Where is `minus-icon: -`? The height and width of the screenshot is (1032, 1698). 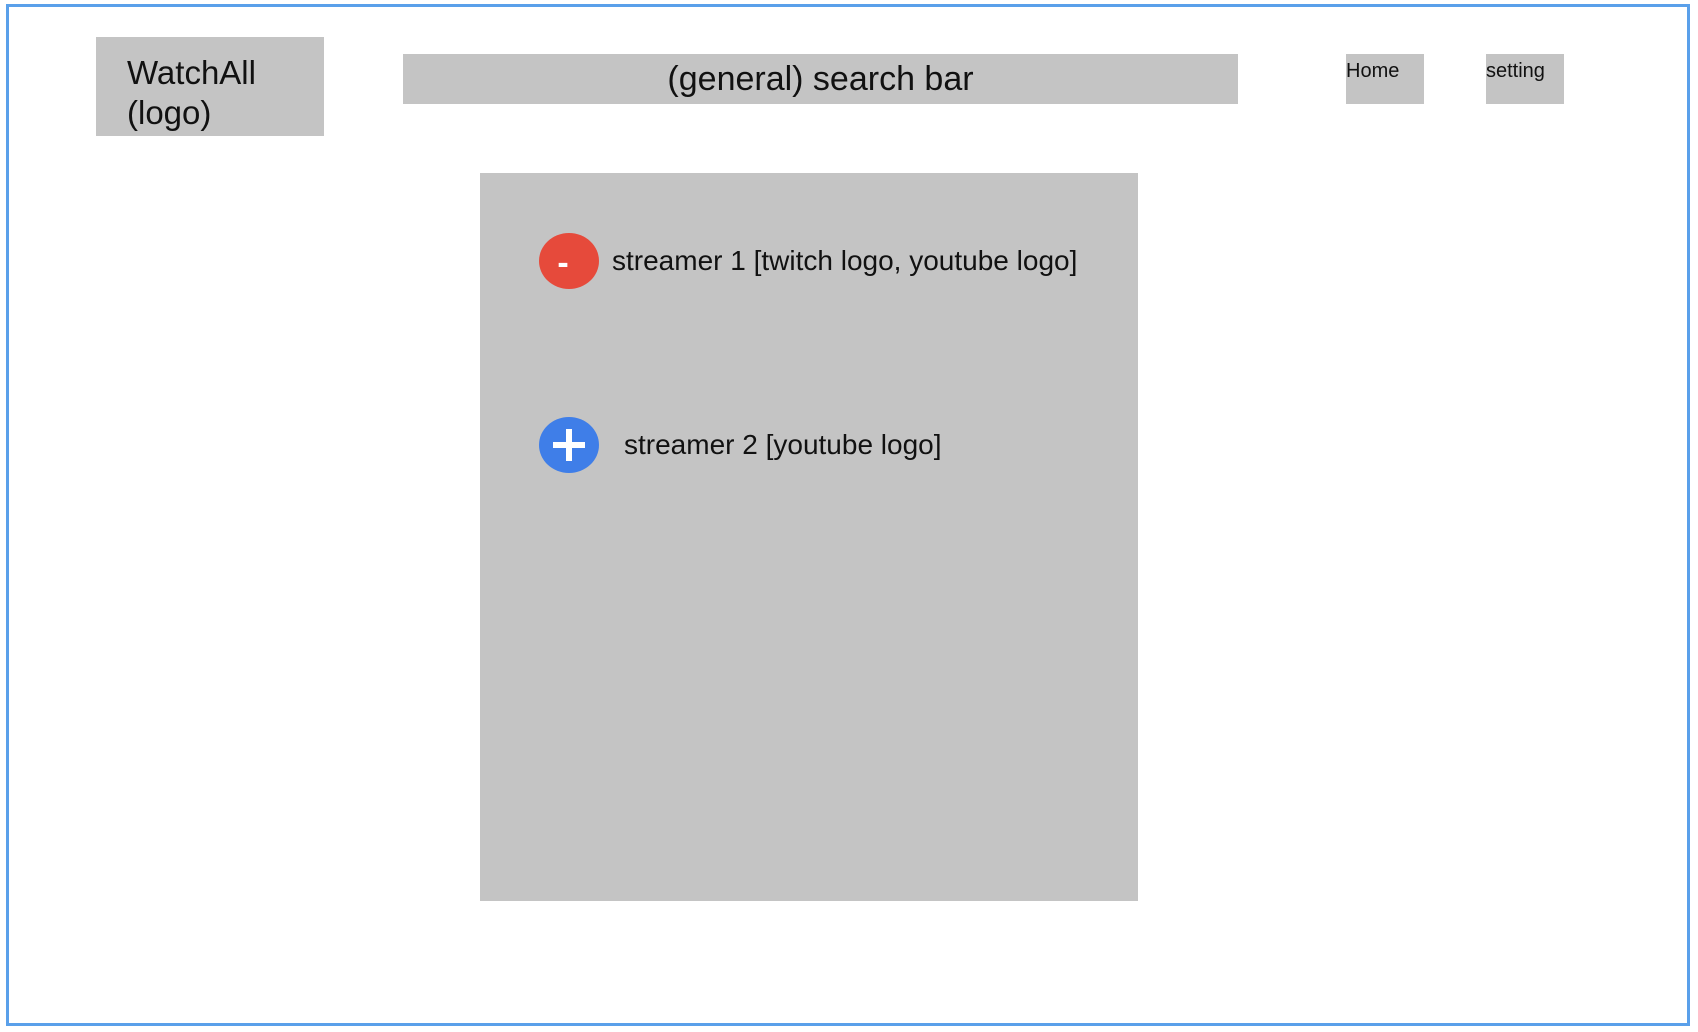
minus-icon: - is located at coordinates (563, 263).